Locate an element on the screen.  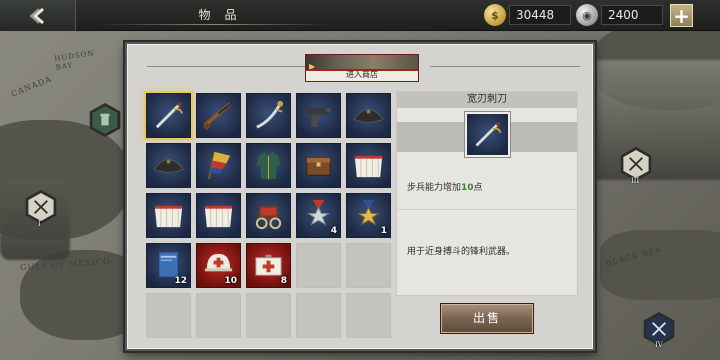
inventory-slot-uniform is located at coordinates (268, 165).